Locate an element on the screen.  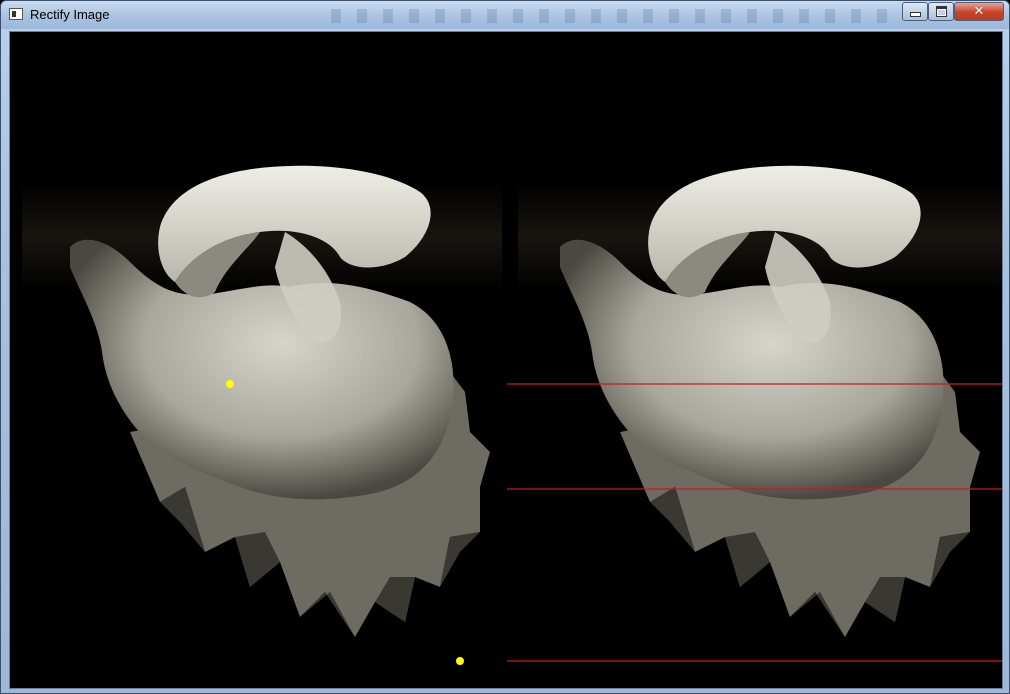
window-title: Rectify Image is located at coordinates (70, 14).